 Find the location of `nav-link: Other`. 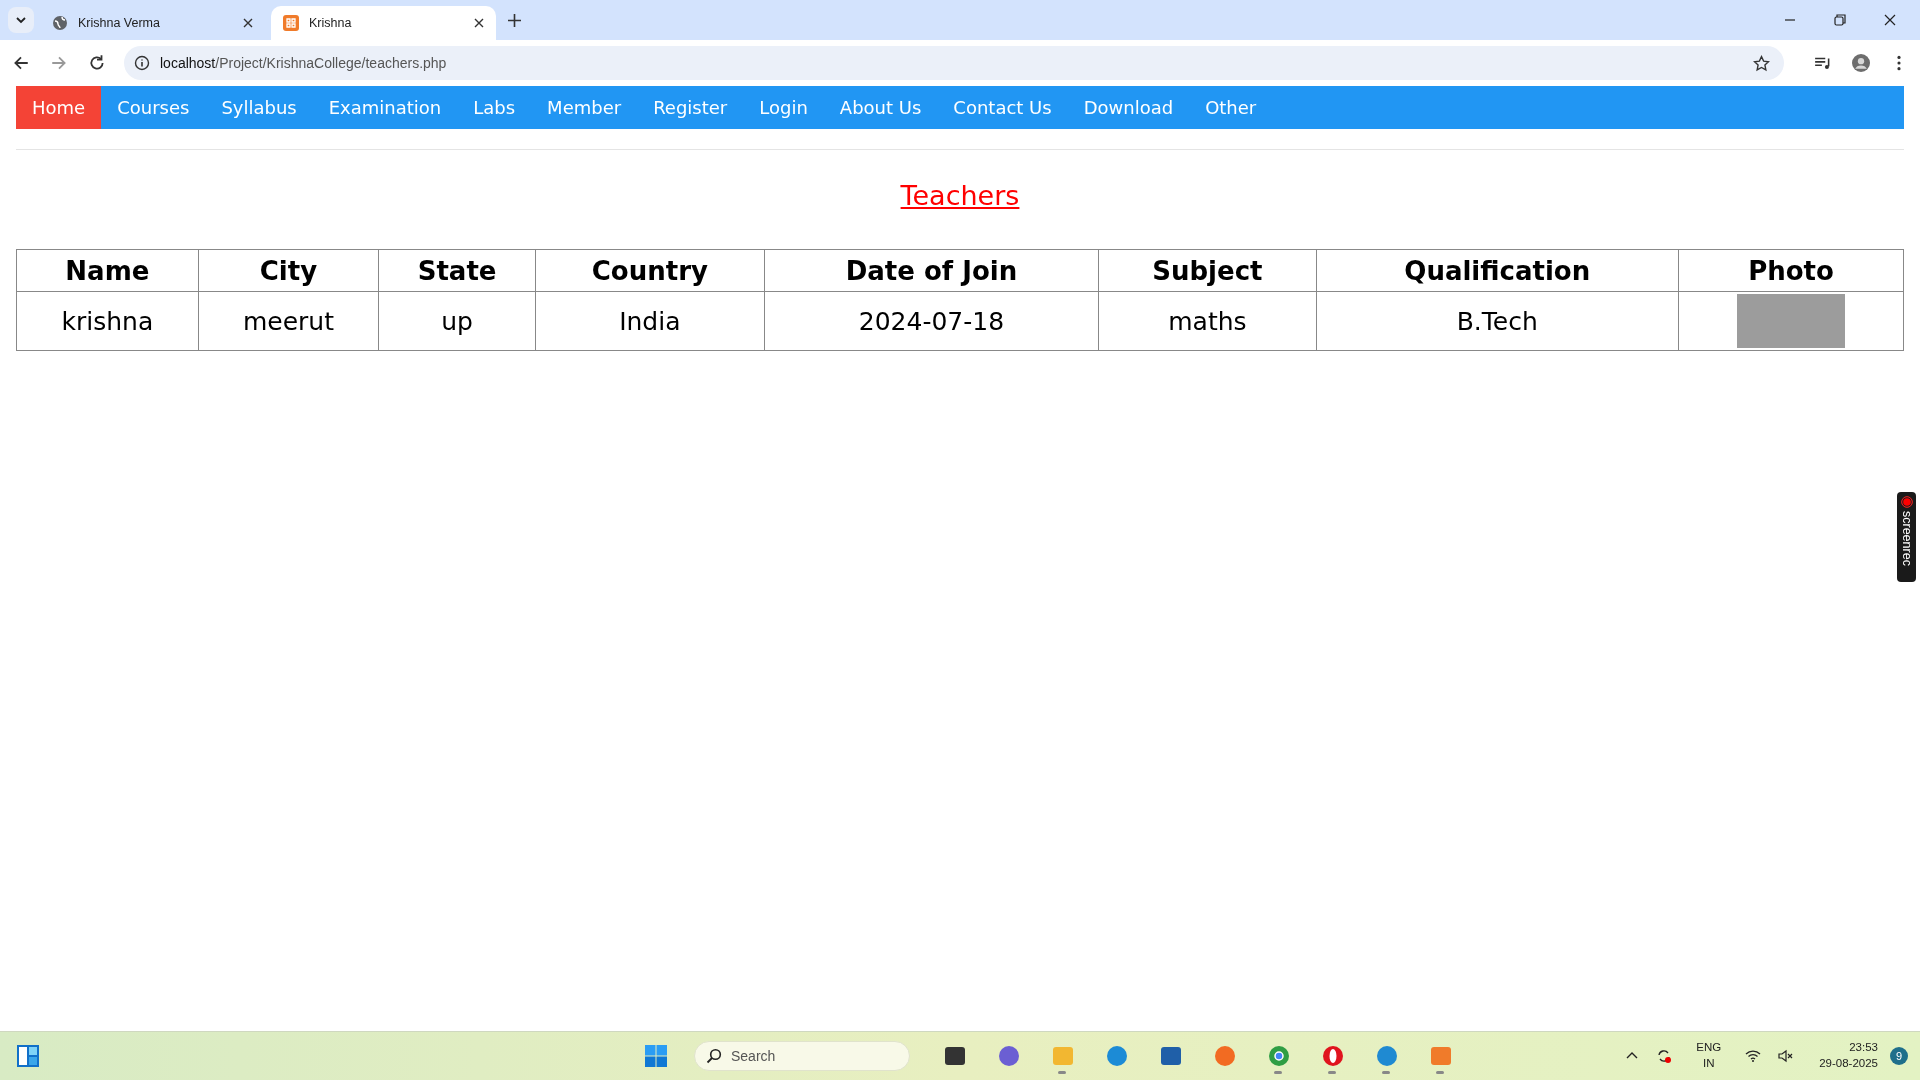

nav-link: Other is located at coordinates (1231, 107).